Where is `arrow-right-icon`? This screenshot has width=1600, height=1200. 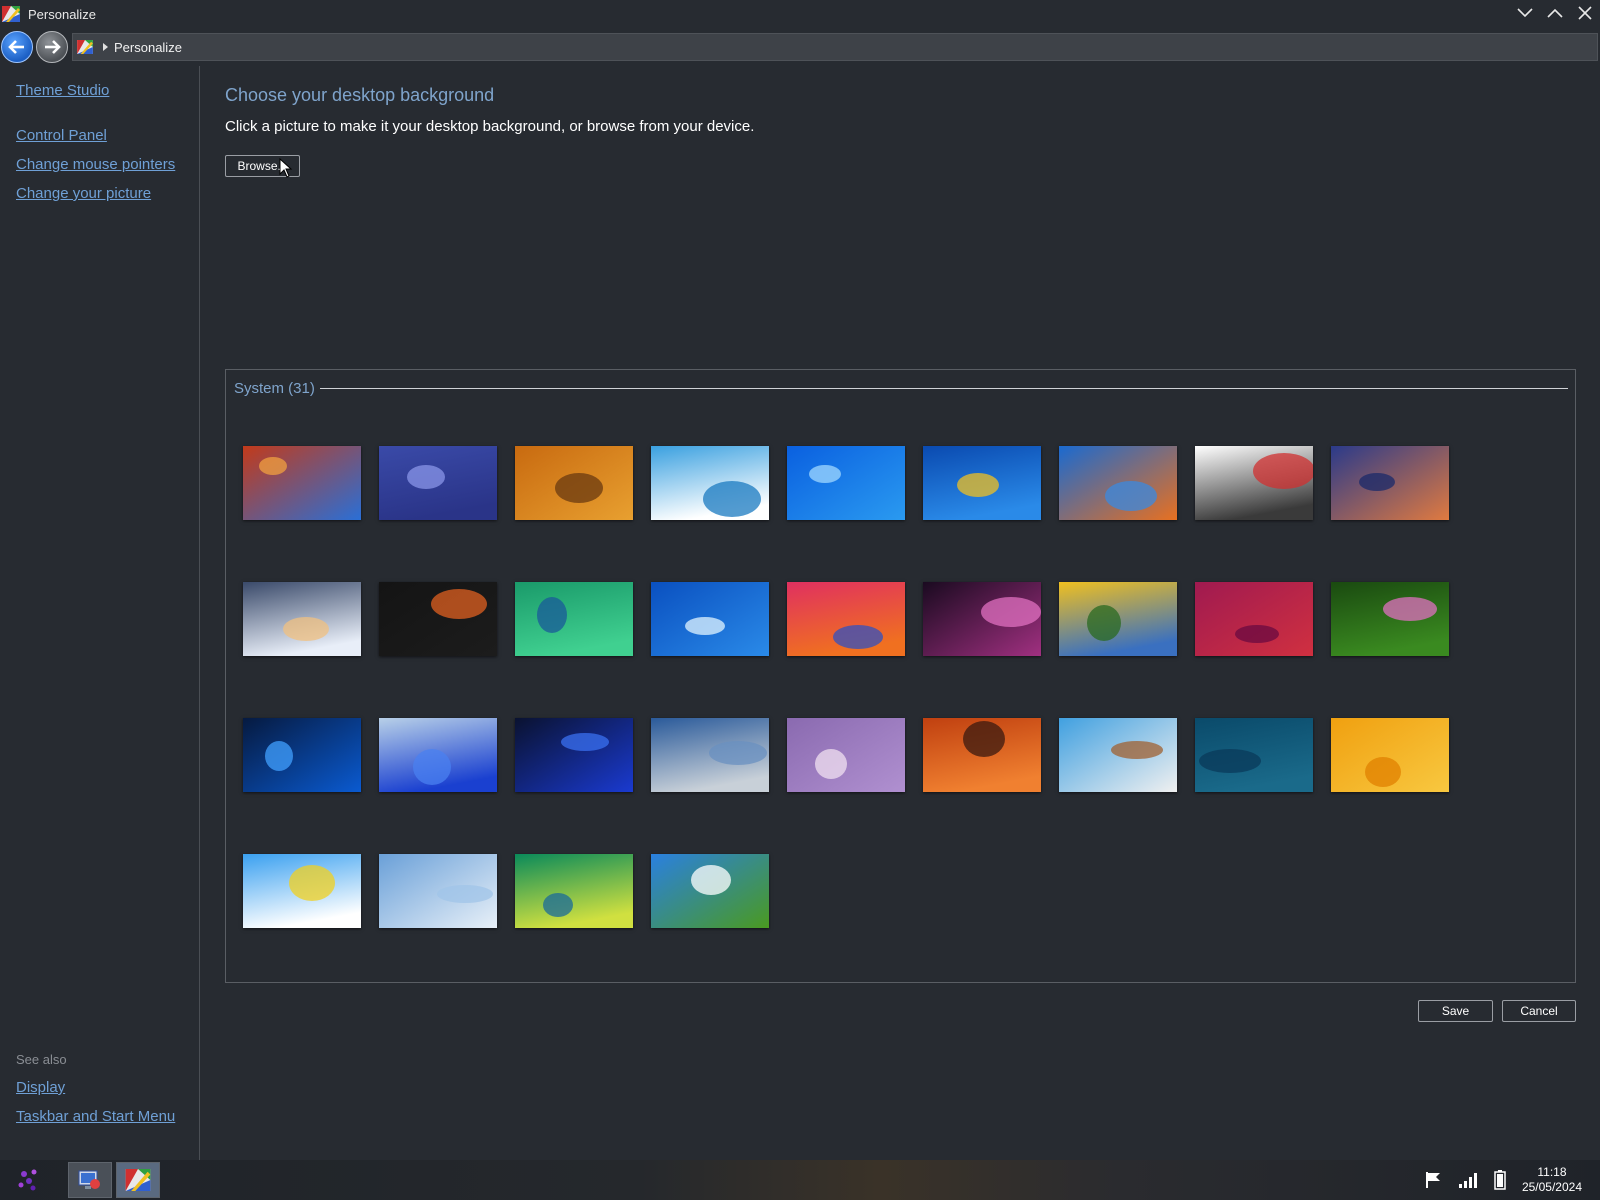
arrow-right-icon is located at coordinates (53, 47).